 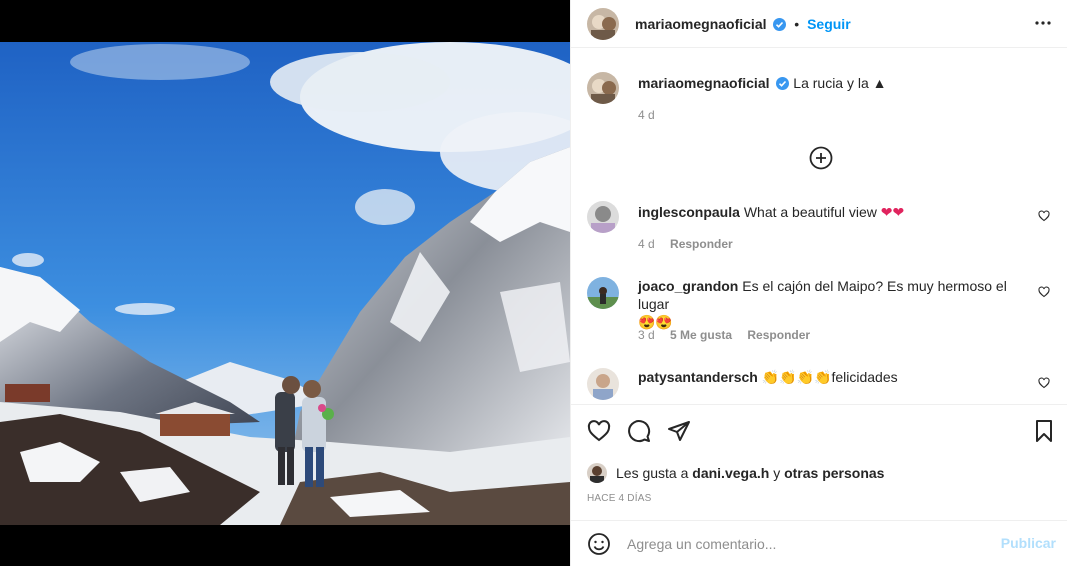 I want to click on other-likers-link: otras personas, so click(x=834, y=473).